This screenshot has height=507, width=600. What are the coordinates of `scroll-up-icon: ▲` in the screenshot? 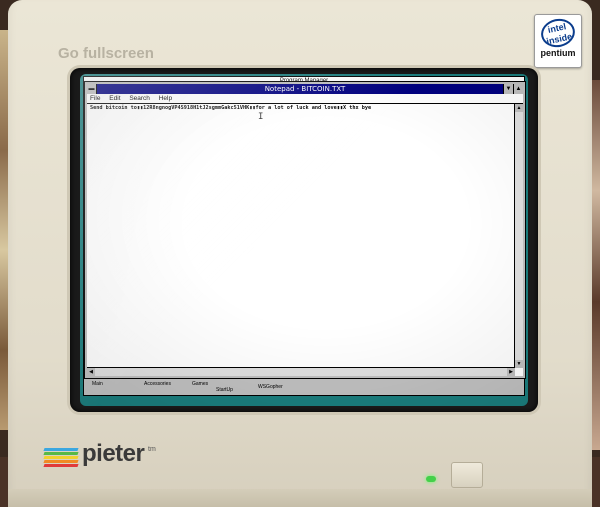 It's located at (519, 108).